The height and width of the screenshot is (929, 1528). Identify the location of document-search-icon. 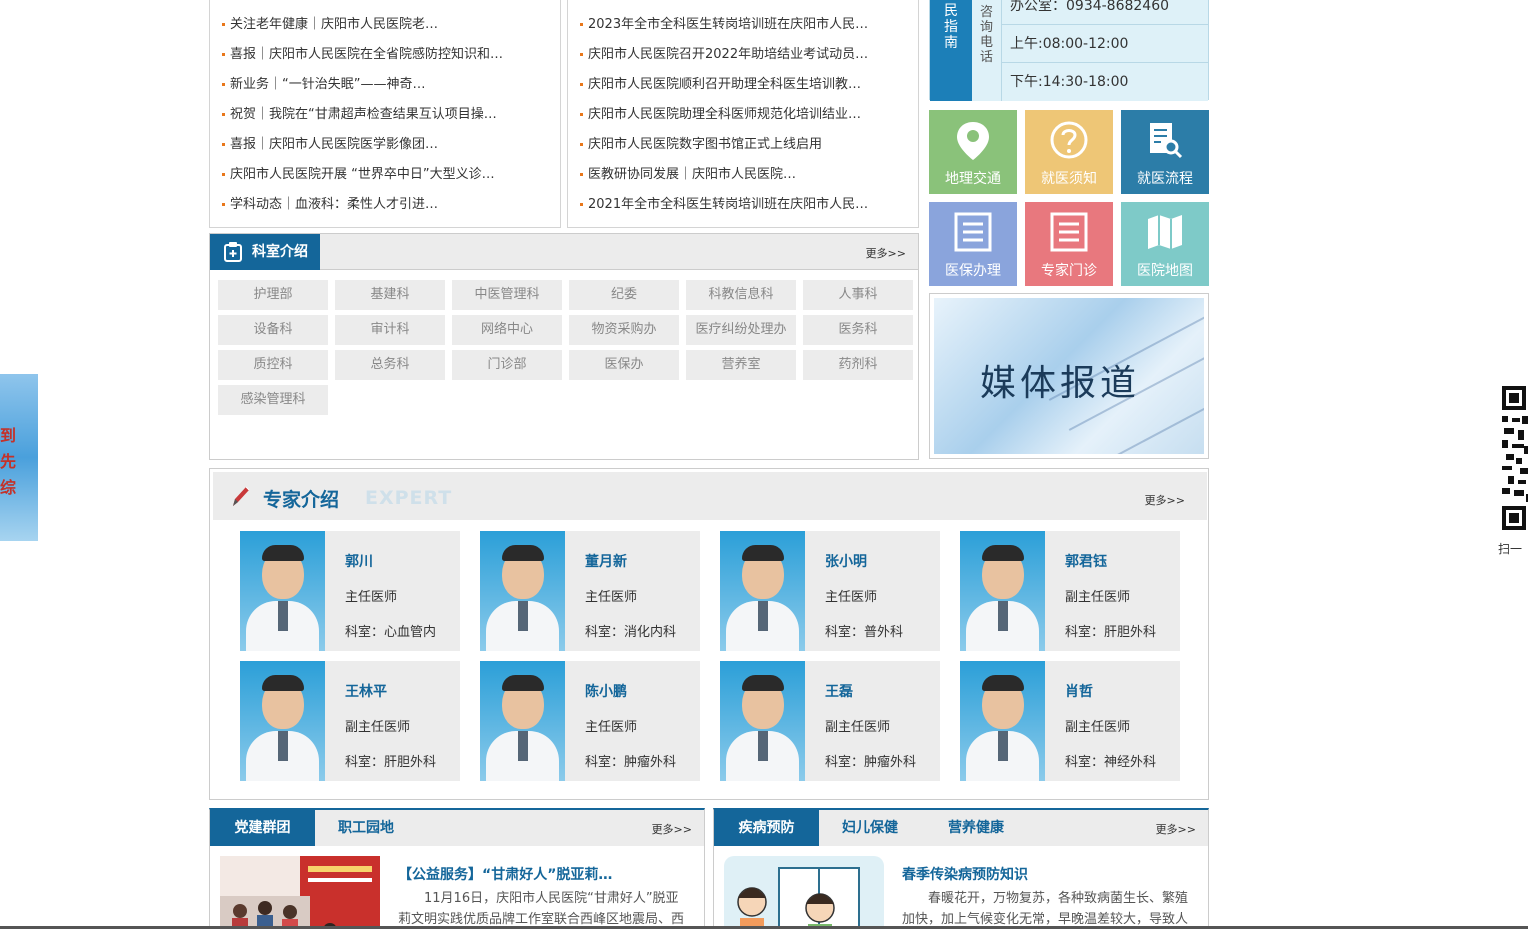
(1166, 141).